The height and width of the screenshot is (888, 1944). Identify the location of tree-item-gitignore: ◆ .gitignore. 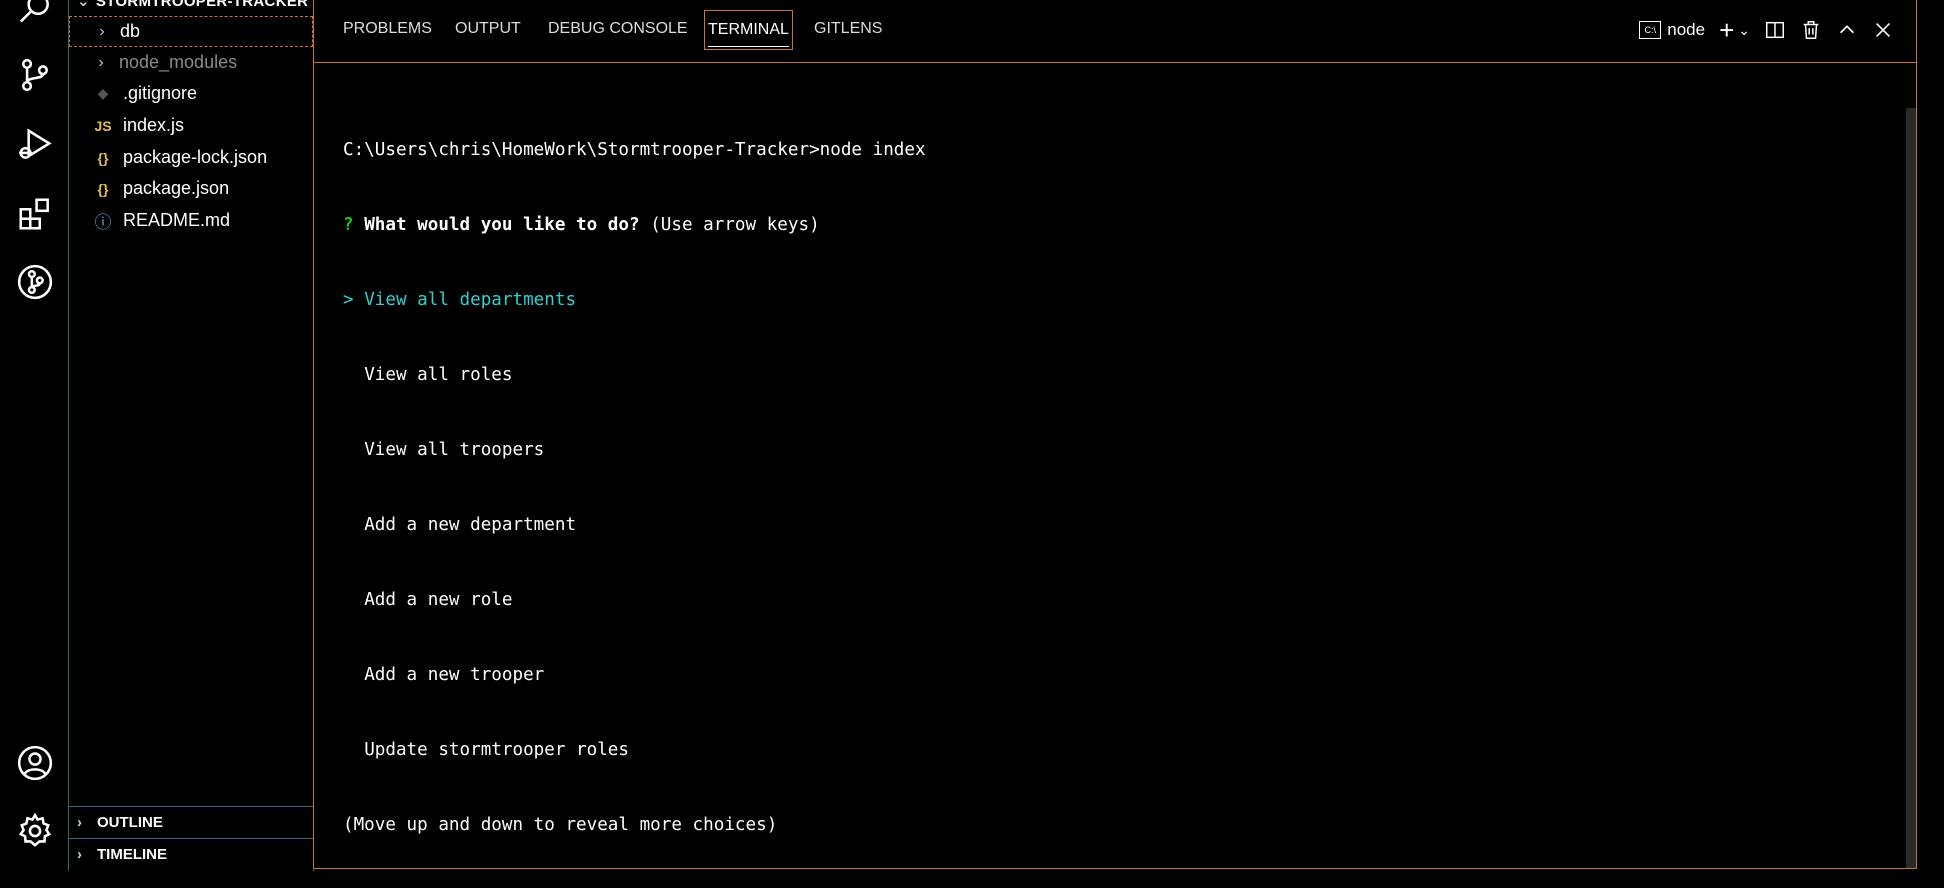
(191, 93).